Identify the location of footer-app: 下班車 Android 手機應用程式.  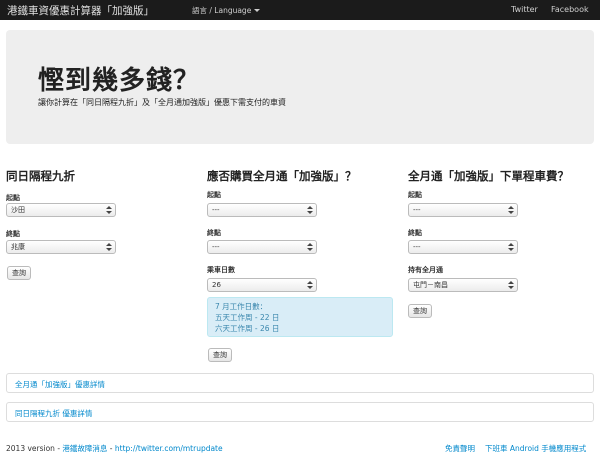
(535, 448).